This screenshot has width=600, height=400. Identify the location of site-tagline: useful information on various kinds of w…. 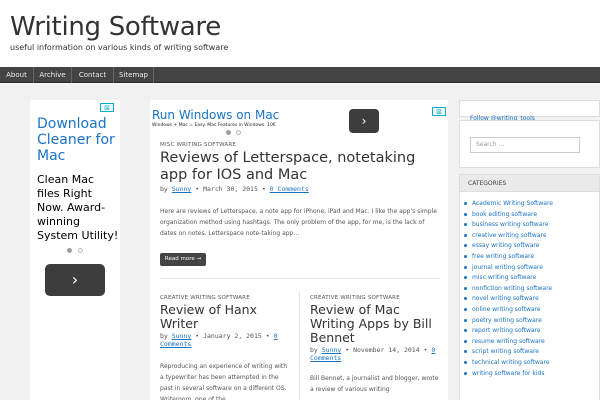
(119, 47).